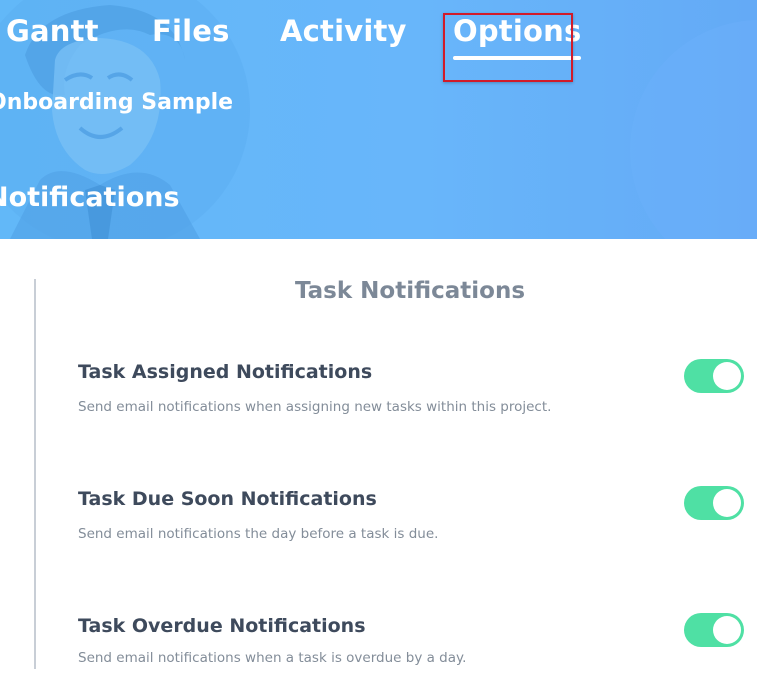  I want to click on task-overdue-toggle, so click(714, 630).